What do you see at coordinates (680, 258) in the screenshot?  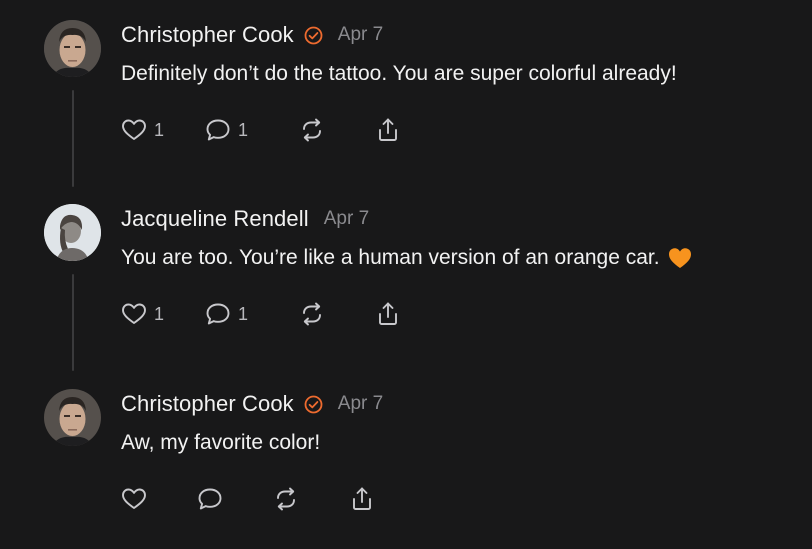 I see `orange-heart-emoji` at bounding box center [680, 258].